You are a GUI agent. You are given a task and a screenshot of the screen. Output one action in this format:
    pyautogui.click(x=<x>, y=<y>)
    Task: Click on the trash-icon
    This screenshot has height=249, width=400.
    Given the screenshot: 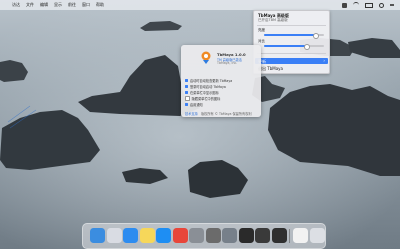 What is the action you would take?
    pyautogui.click(x=317, y=235)
    